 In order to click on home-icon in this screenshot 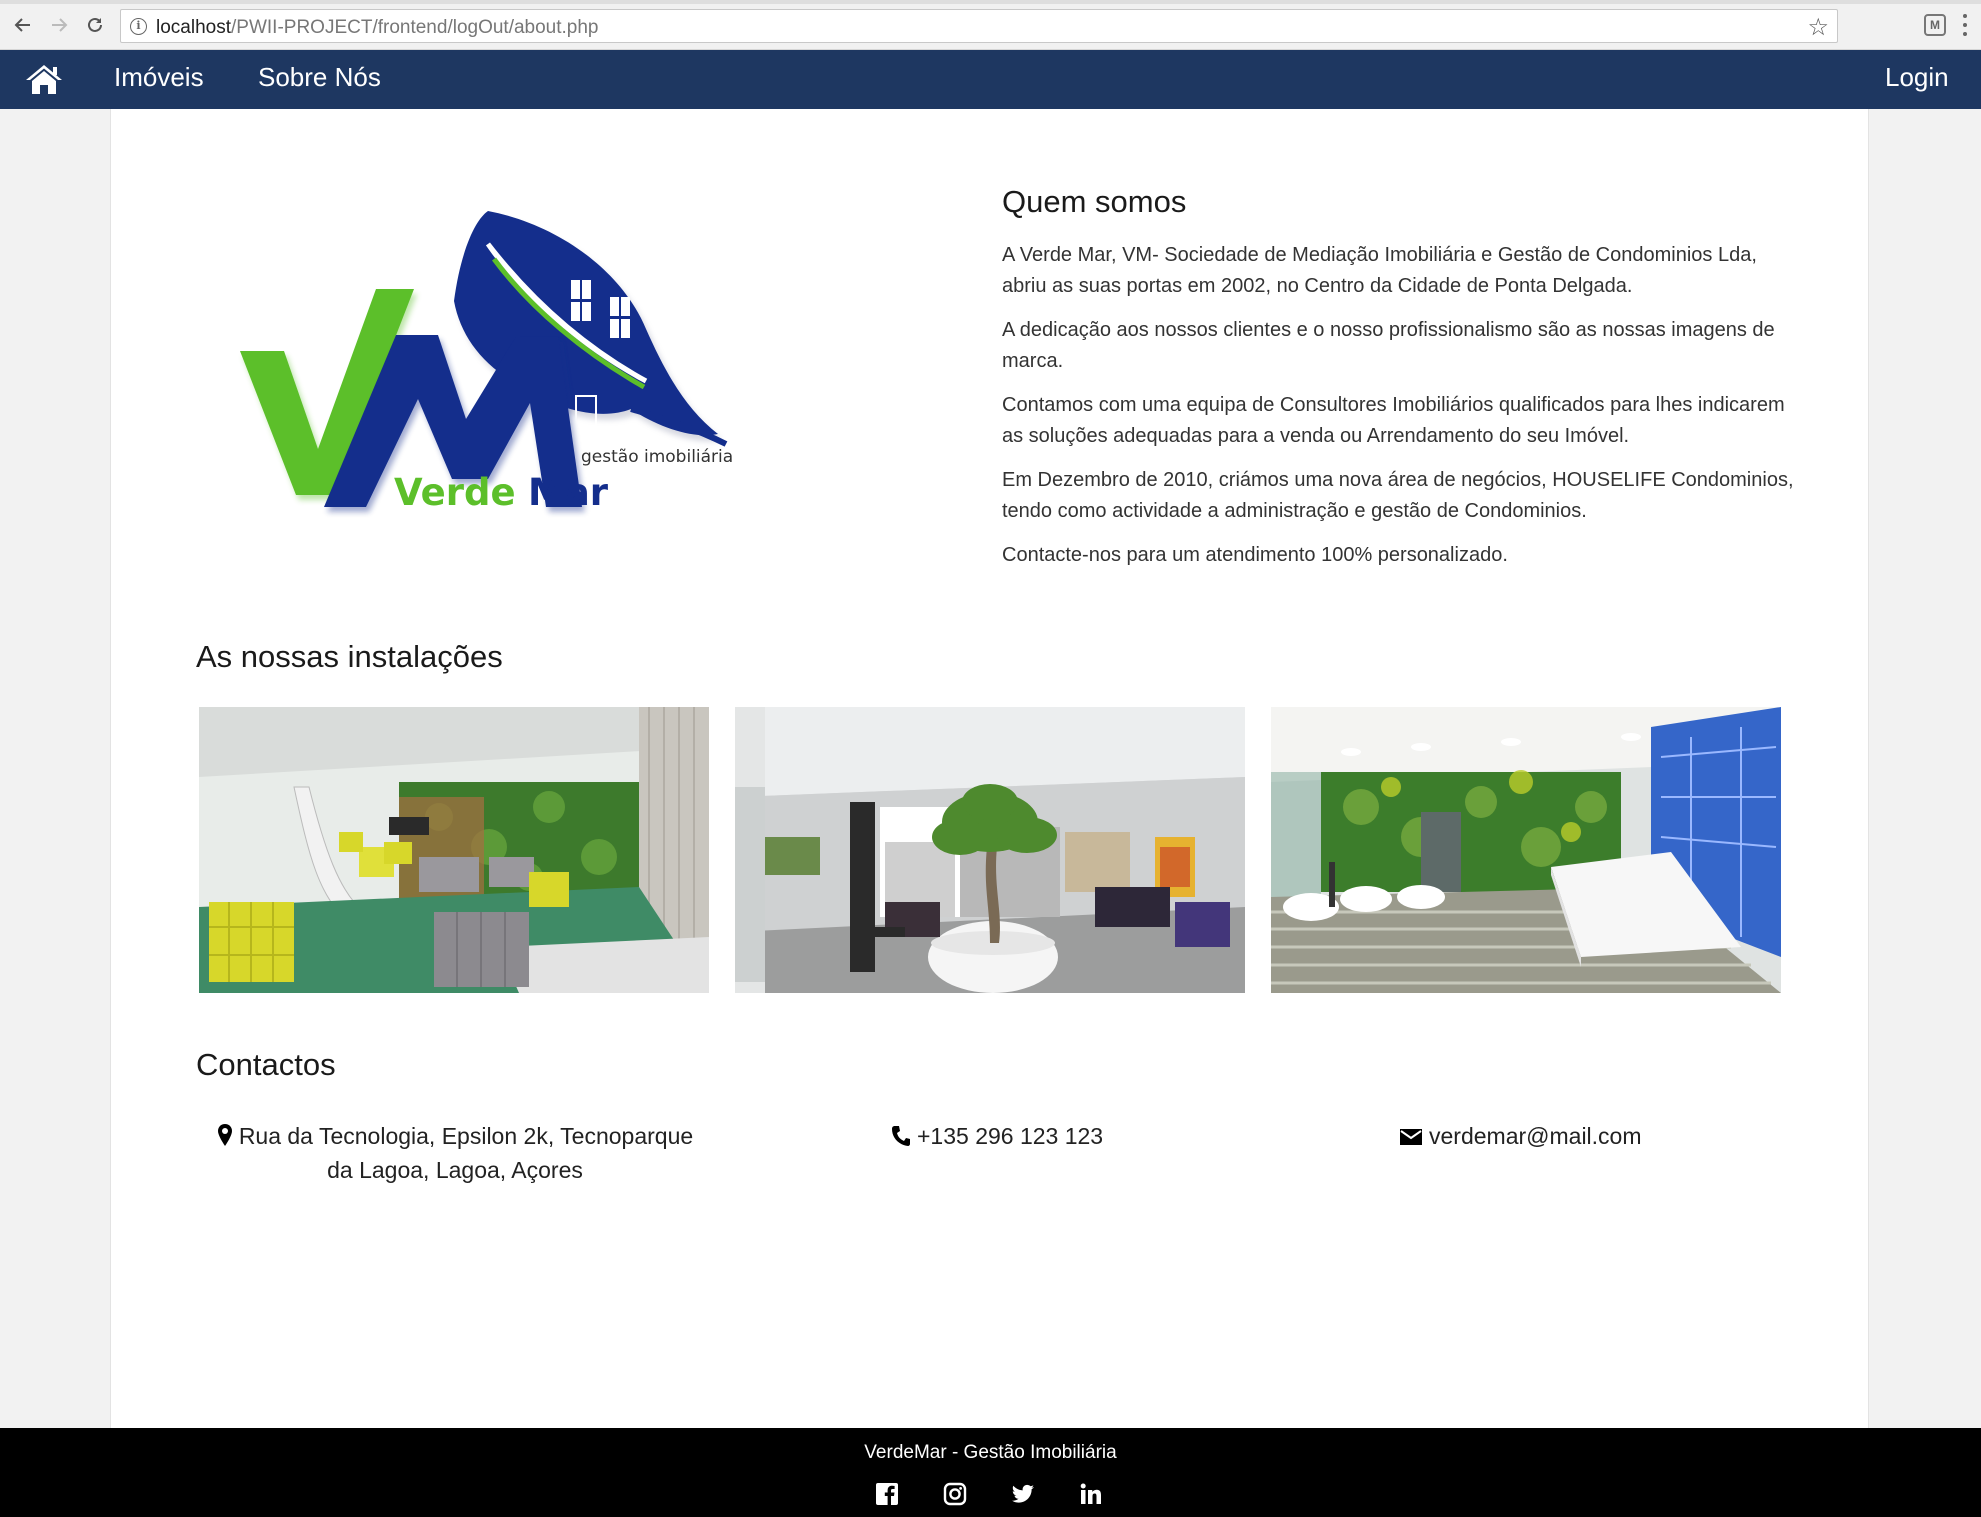, I will do `click(44, 79)`.